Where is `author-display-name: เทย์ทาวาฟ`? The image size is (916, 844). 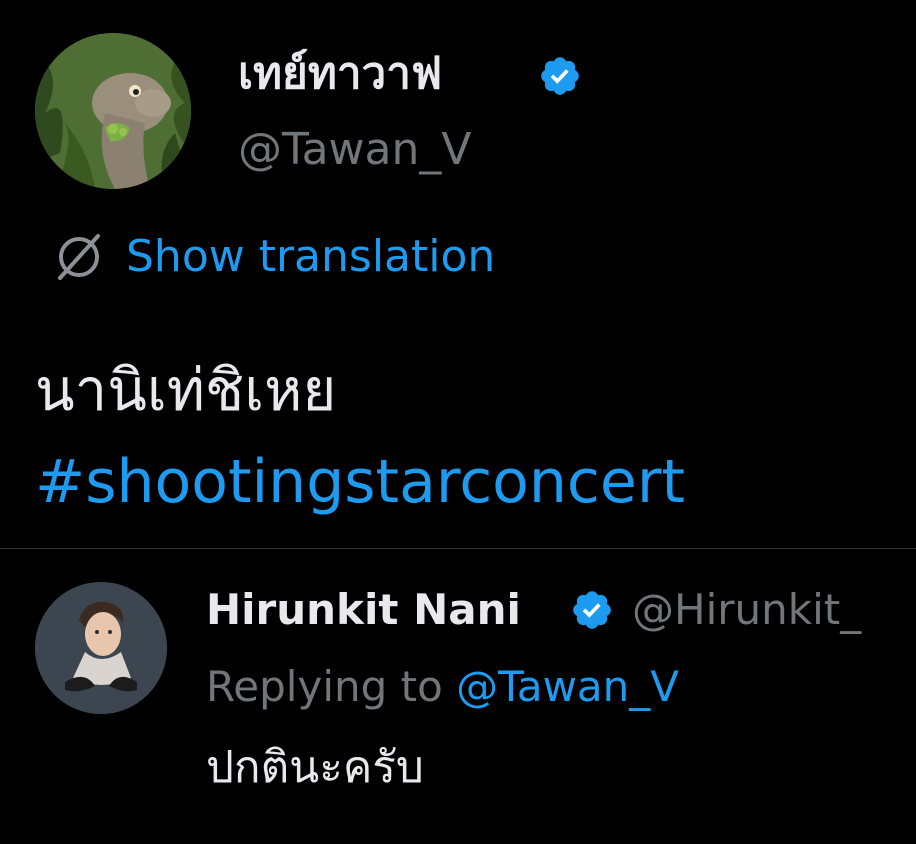 author-display-name: เทย์ทาวาฟ is located at coordinates (340, 74).